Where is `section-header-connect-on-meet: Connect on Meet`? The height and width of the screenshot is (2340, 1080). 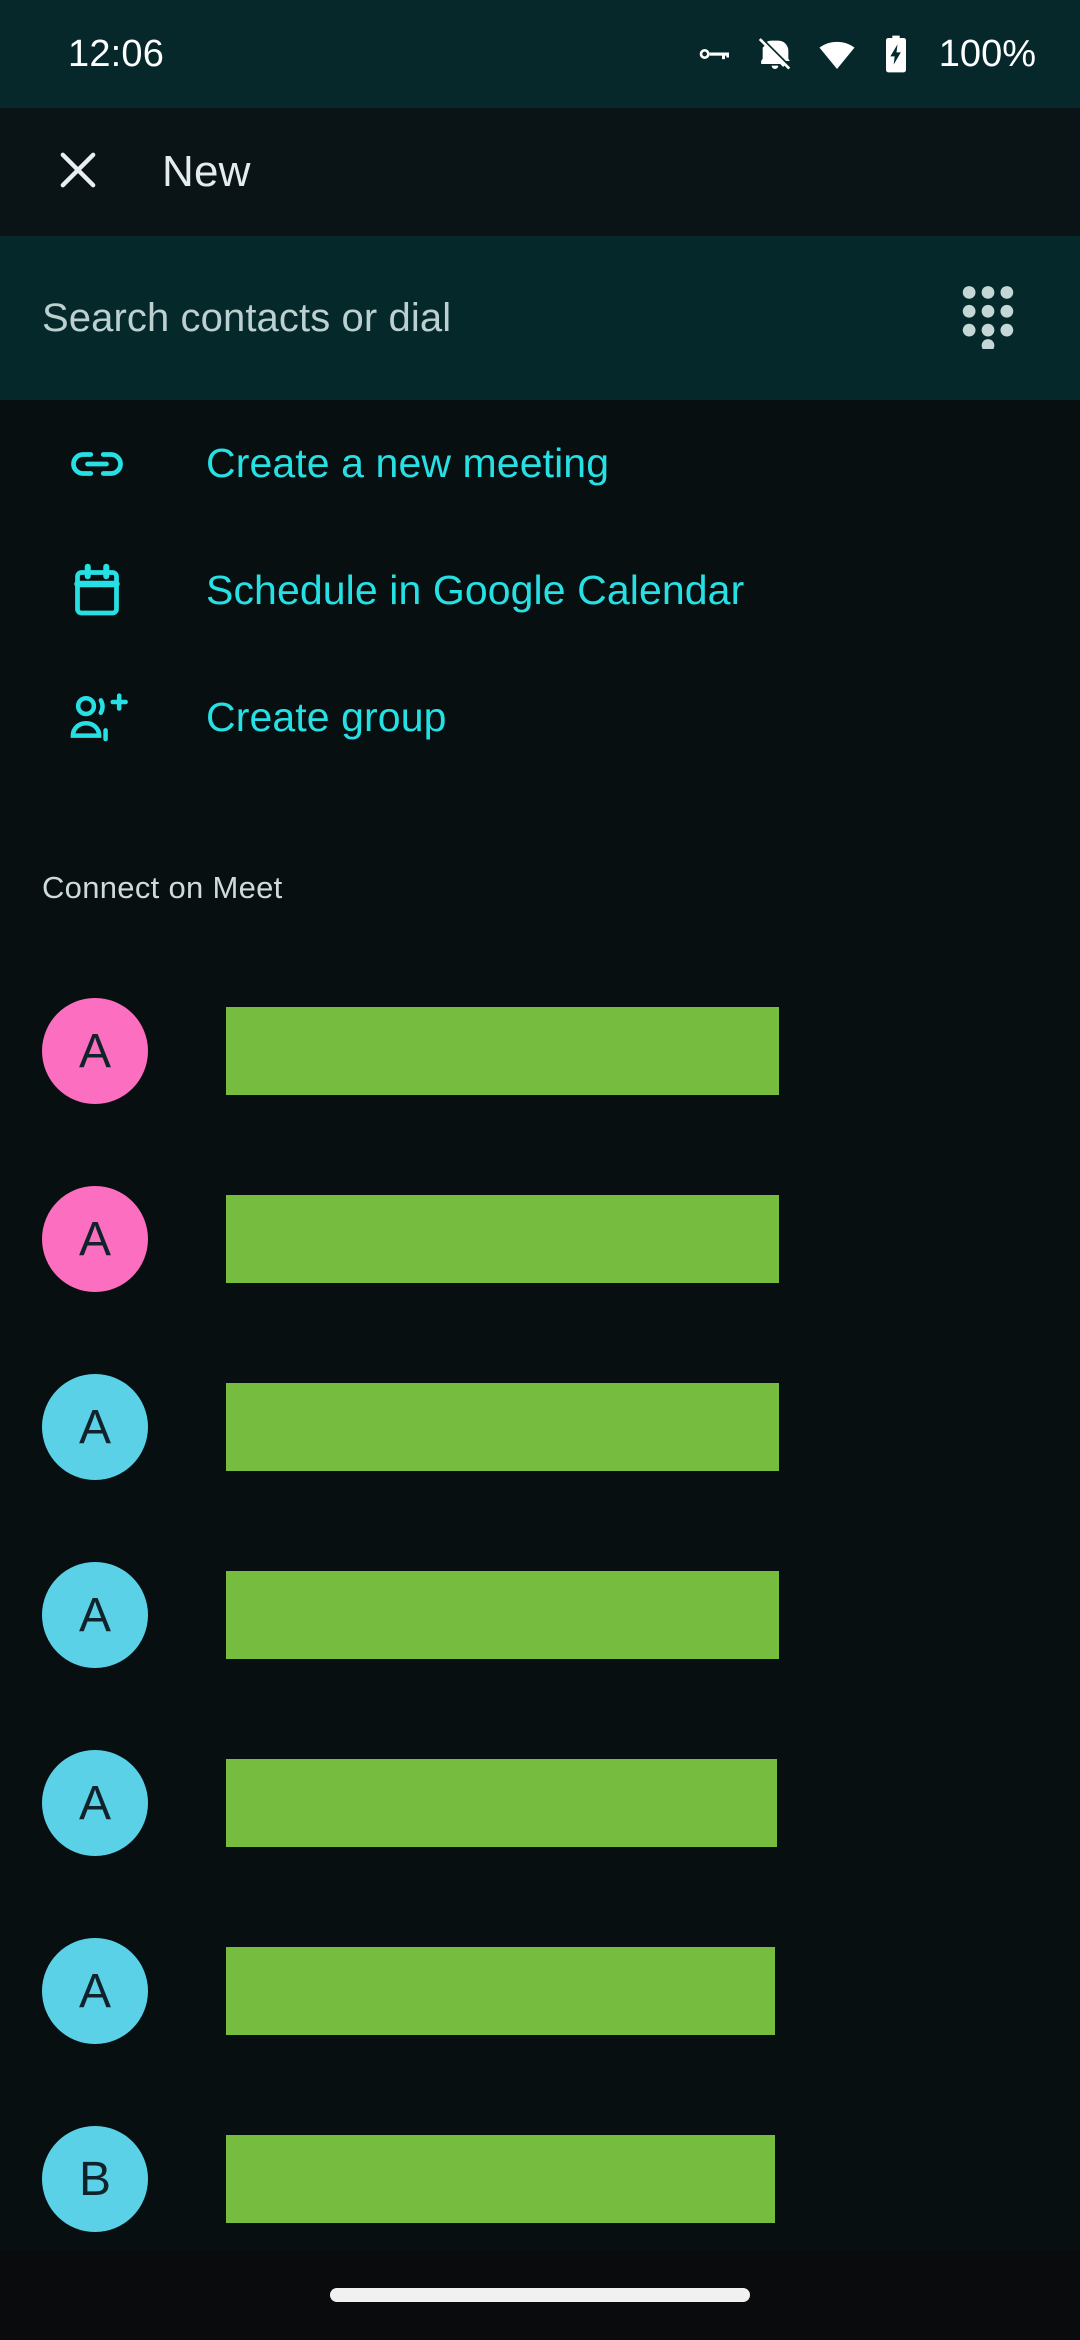 section-header-connect-on-meet: Connect on Meet is located at coordinates (162, 887).